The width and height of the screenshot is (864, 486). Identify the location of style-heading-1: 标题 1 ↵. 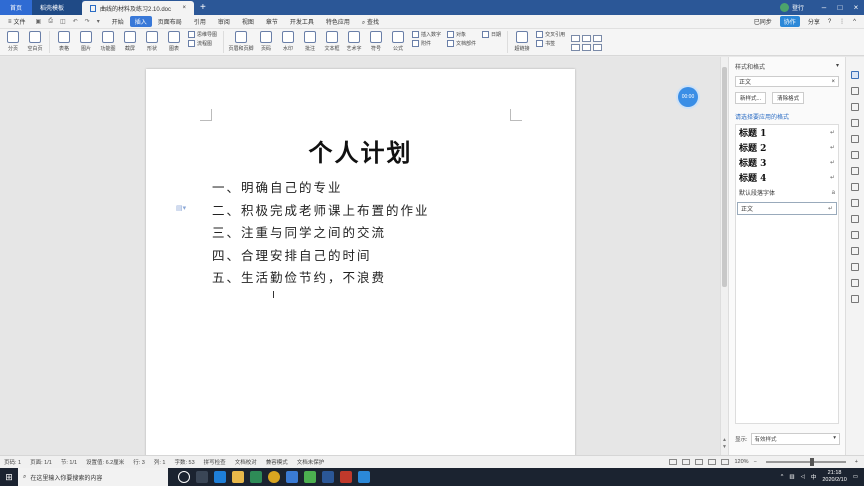
(787, 132).